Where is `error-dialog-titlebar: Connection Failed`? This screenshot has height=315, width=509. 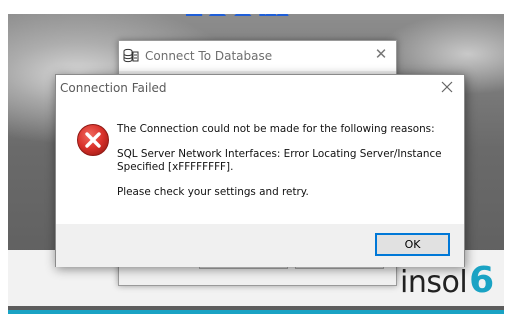 error-dialog-titlebar: Connection Failed is located at coordinates (260, 88).